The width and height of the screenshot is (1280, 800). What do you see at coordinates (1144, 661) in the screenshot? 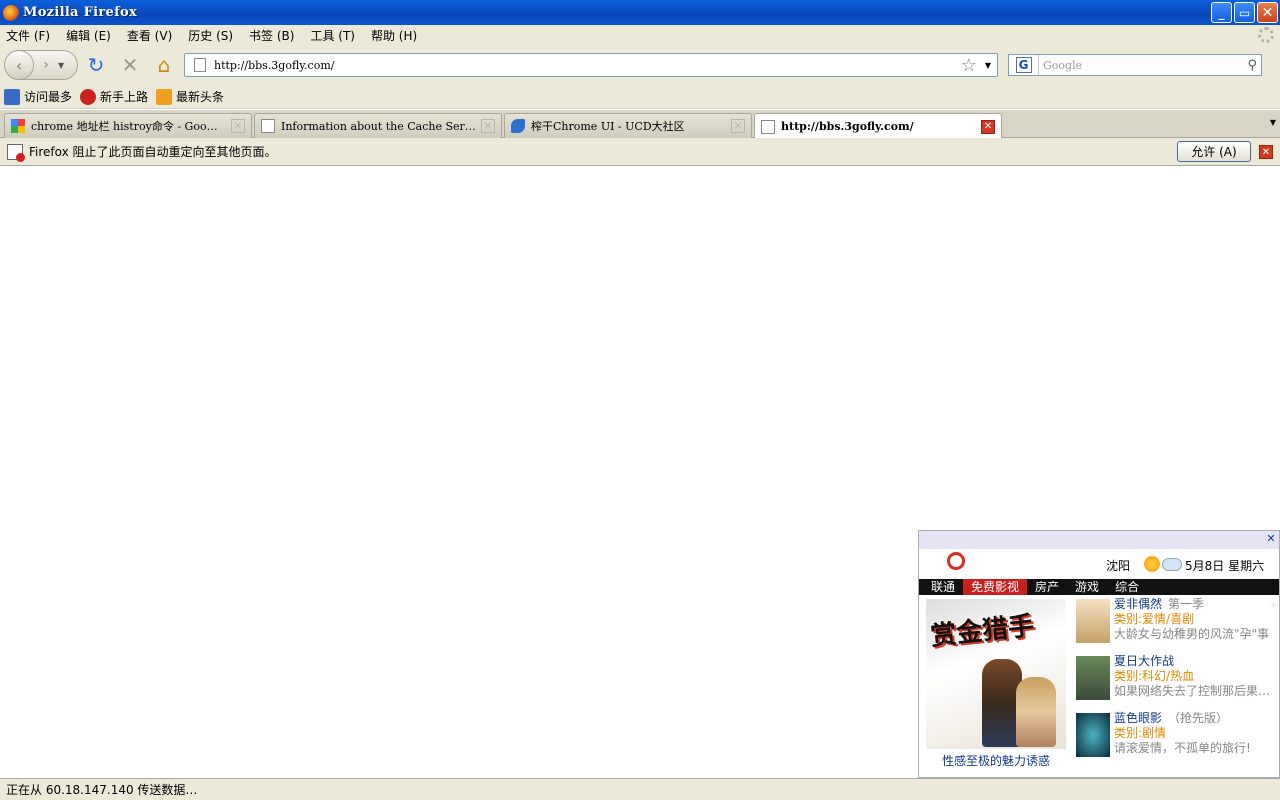
I see `movie-name: 夏日大作战` at bounding box center [1144, 661].